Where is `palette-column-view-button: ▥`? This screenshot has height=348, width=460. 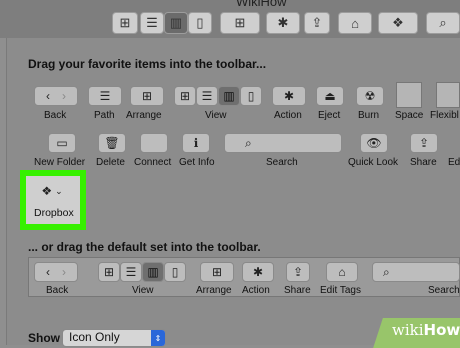 palette-column-view-button: ▥ is located at coordinates (229, 96).